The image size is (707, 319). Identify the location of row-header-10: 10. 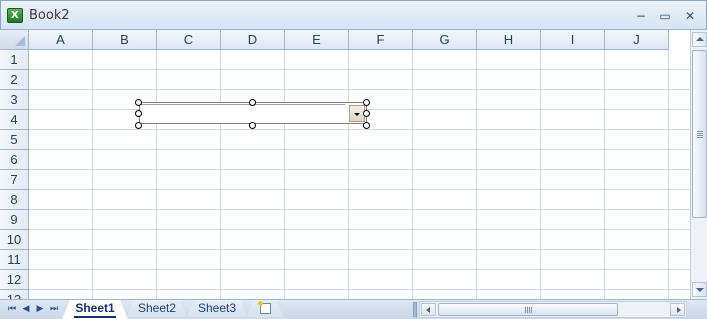
(14, 240).